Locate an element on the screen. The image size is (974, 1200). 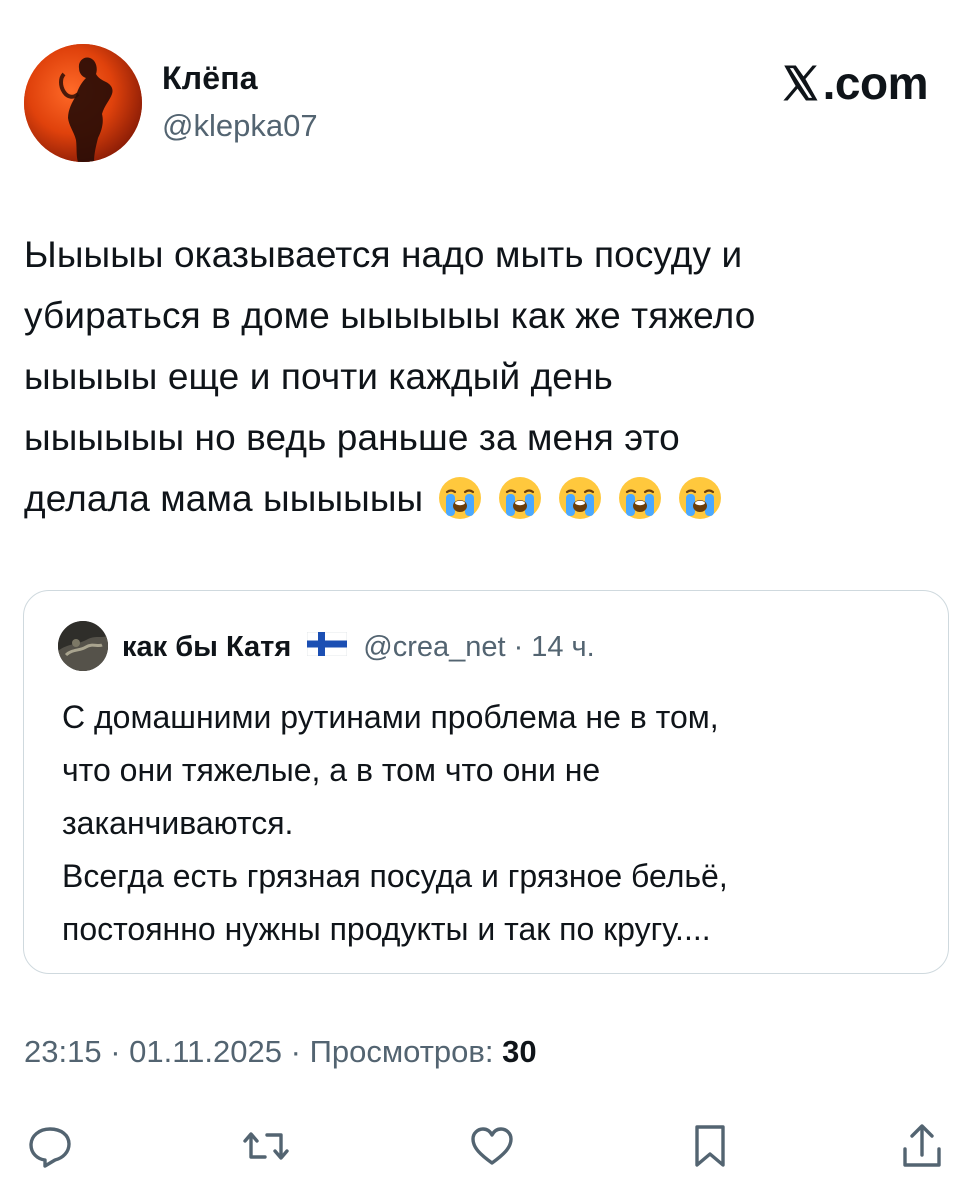
finland-flag-icon is located at coordinates (327, 644).